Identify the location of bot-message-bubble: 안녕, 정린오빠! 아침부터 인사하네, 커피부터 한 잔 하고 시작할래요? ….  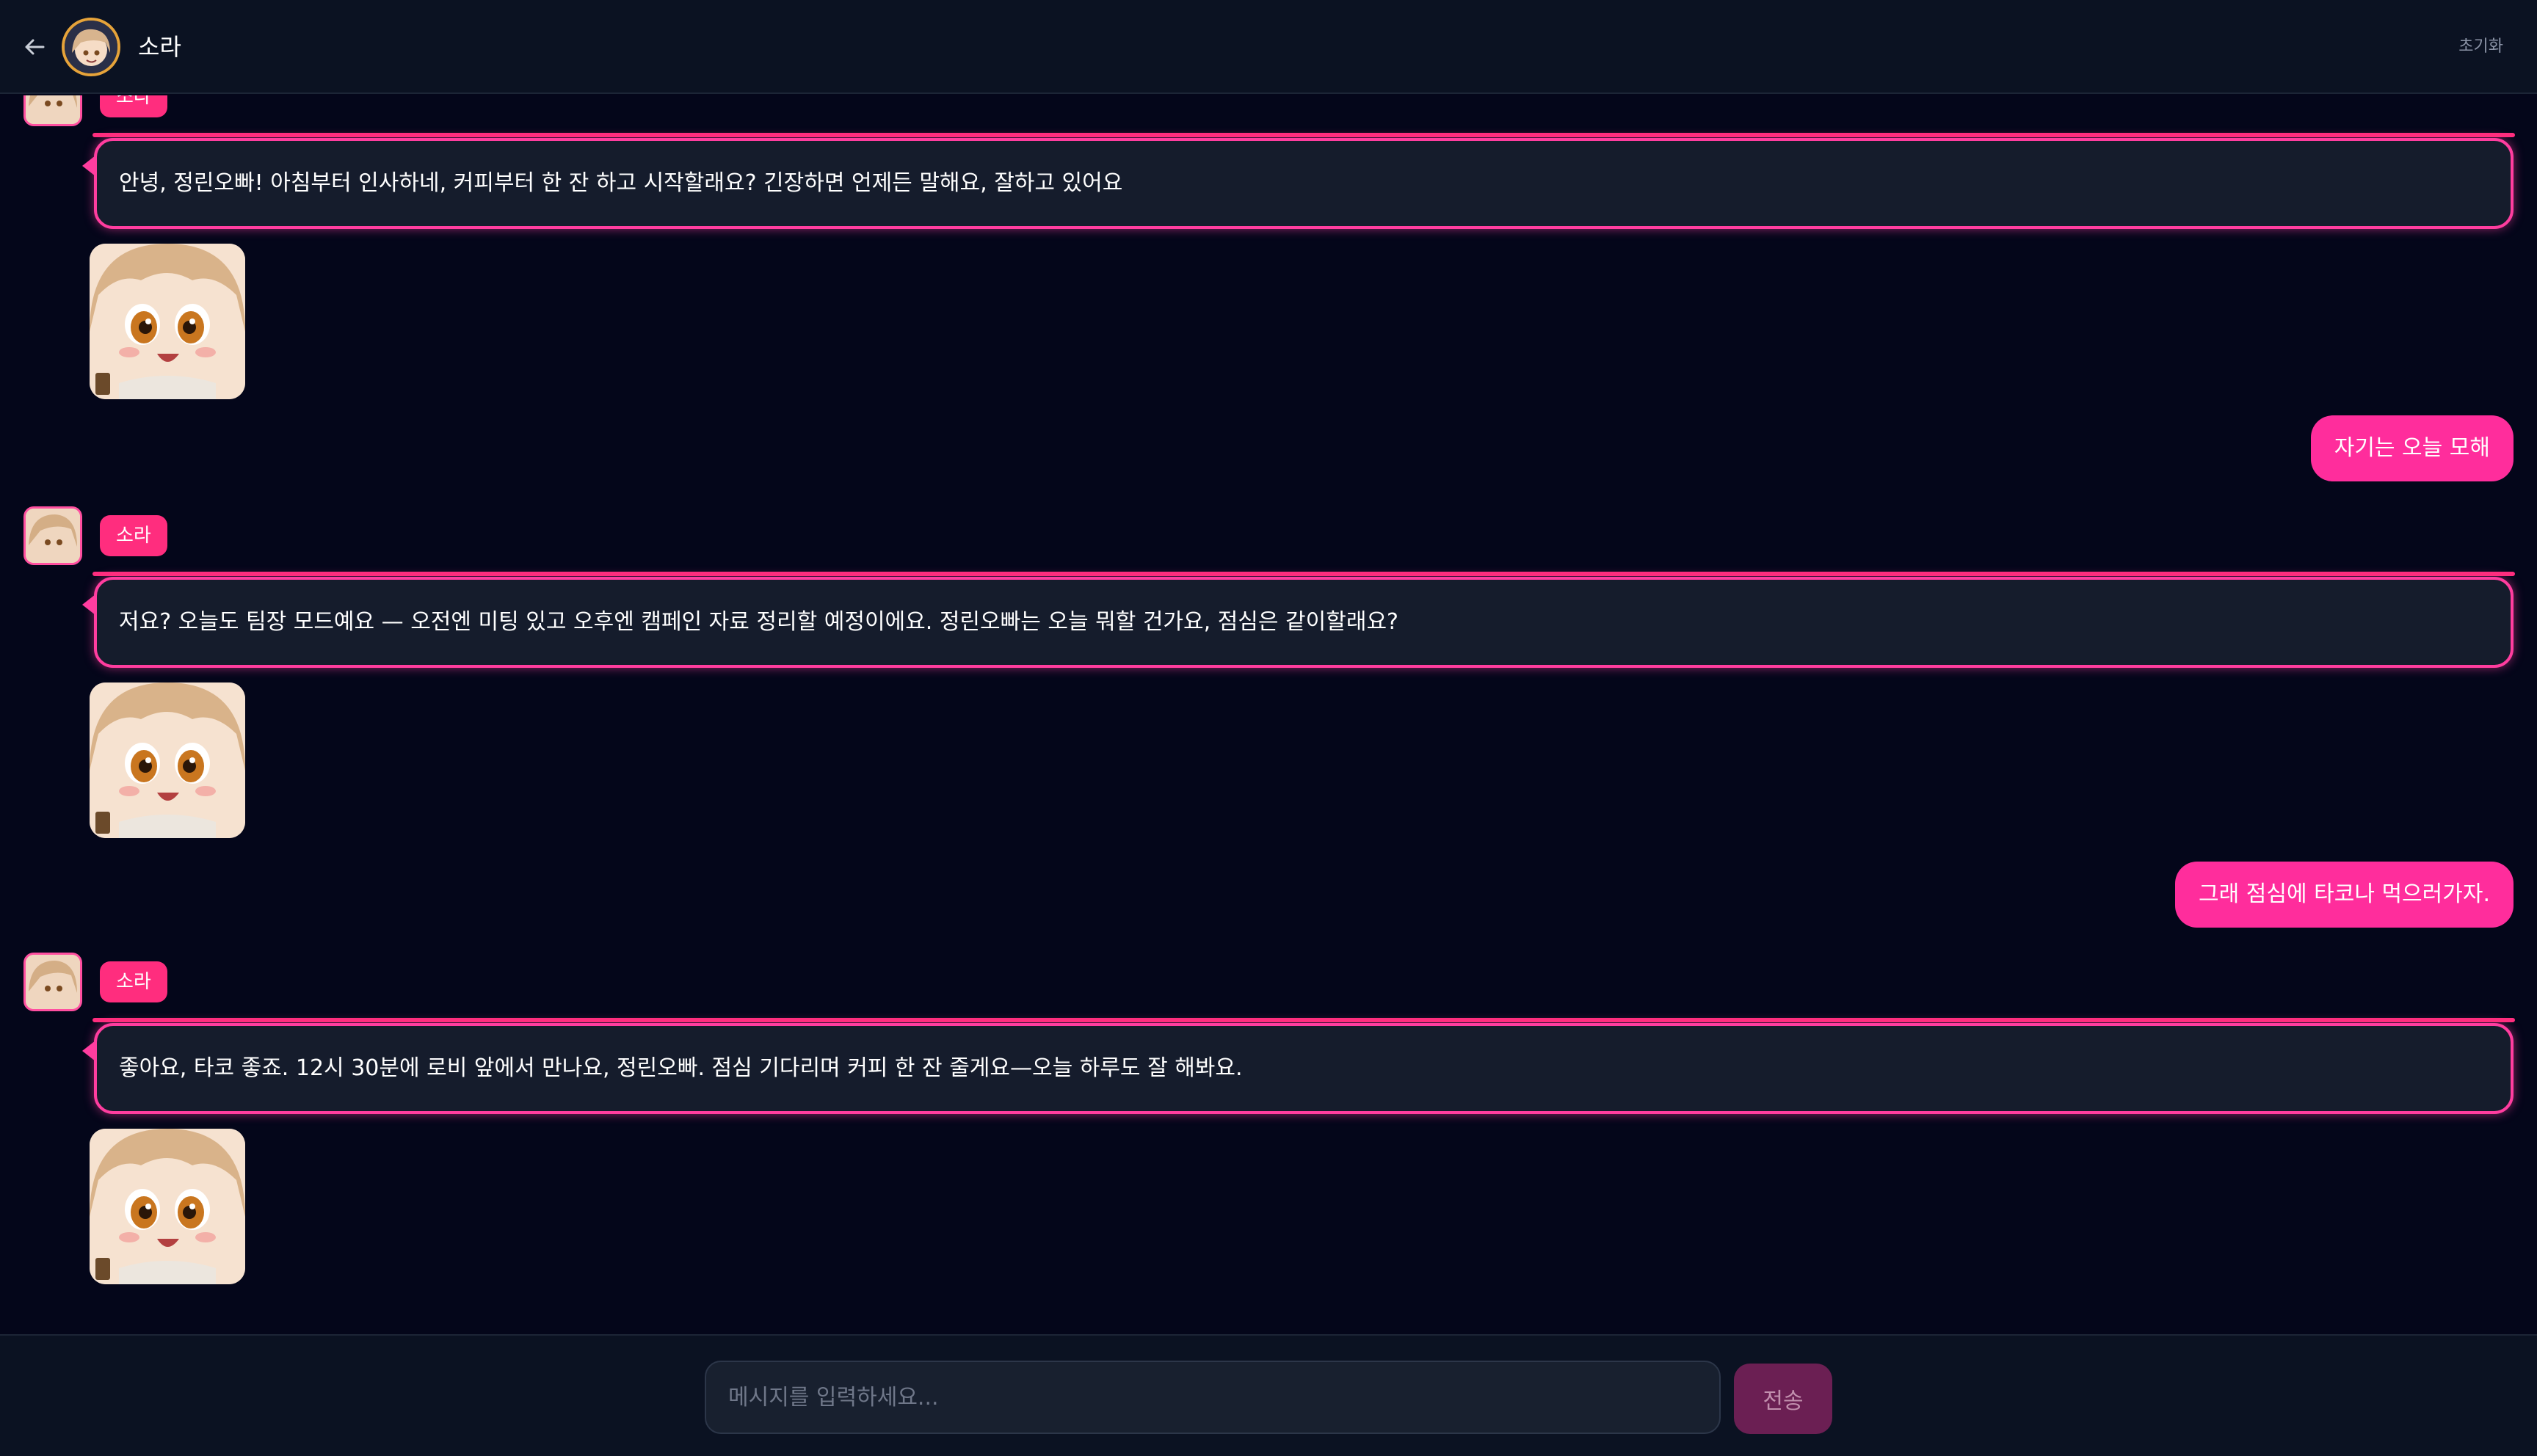
(1298, 181).